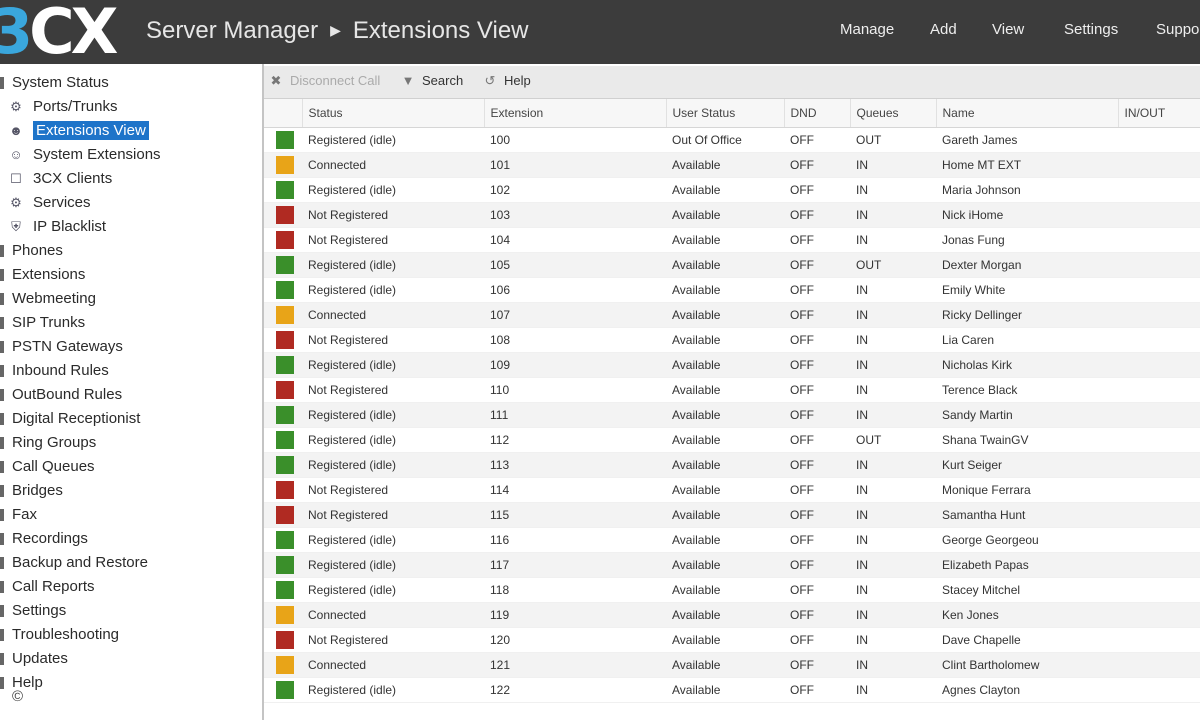 Image resolution: width=1200 pixels, height=720 pixels. I want to click on menu-settings: Settings, so click(1091, 29).